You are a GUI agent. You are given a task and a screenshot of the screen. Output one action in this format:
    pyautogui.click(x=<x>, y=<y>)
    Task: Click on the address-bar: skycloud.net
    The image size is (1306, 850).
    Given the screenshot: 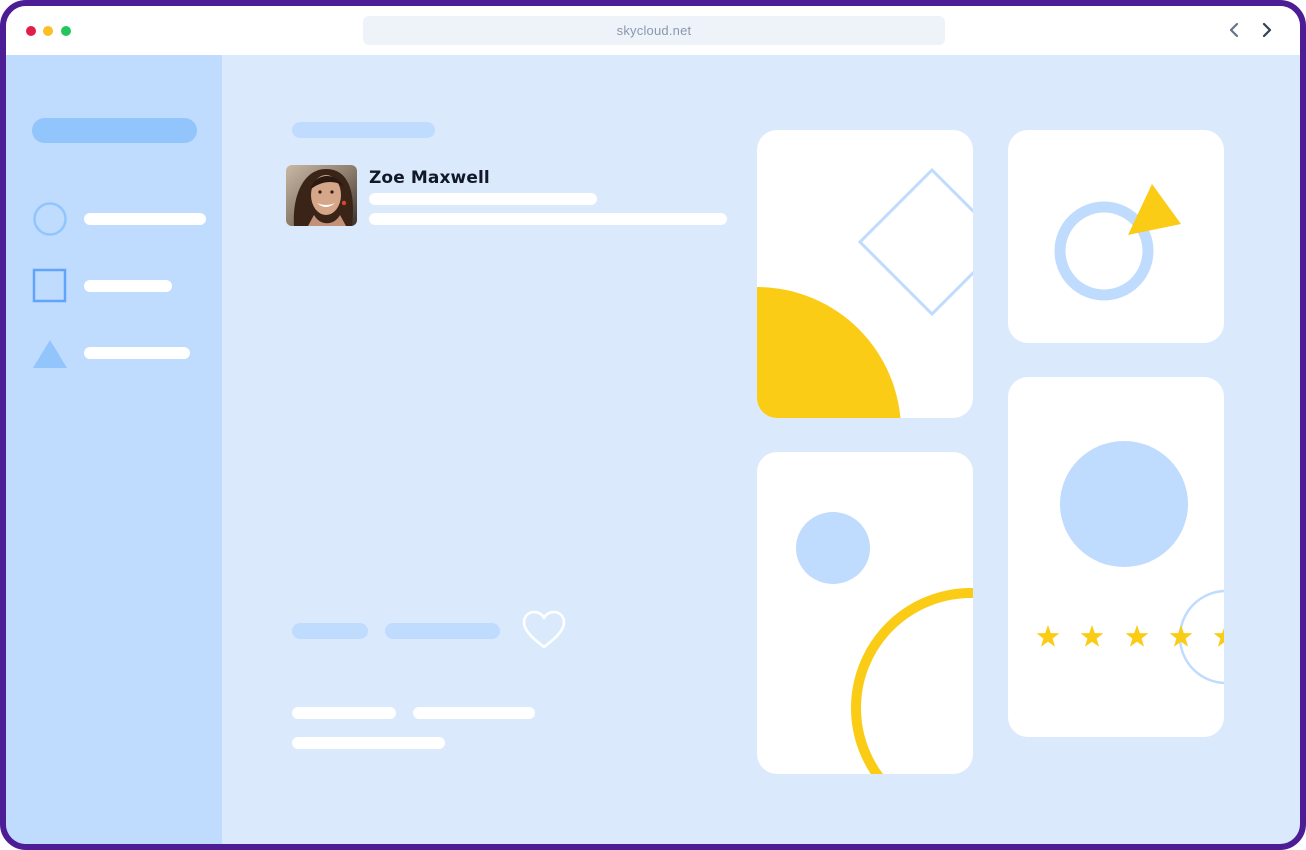 What is the action you would take?
    pyautogui.click(x=654, y=30)
    